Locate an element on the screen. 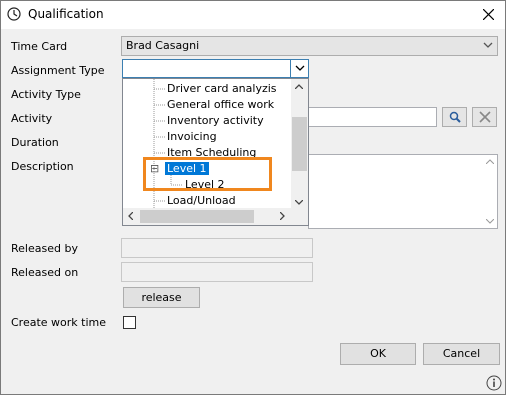  activity-type-label: Activity Type is located at coordinates (46, 94).